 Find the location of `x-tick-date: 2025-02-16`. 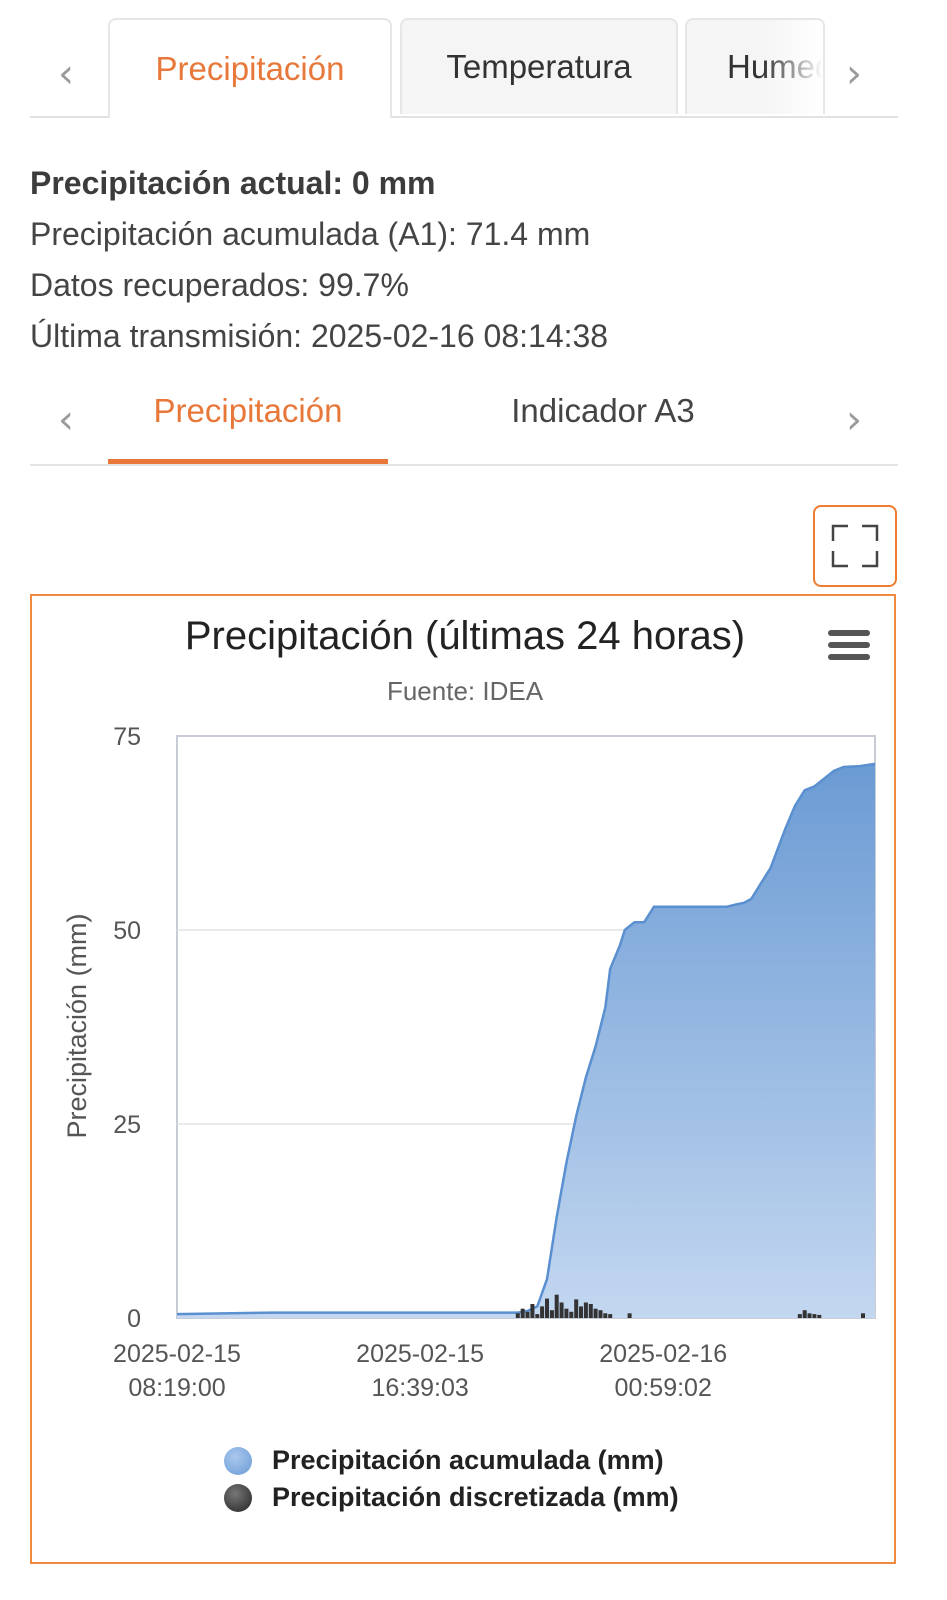

x-tick-date: 2025-02-16 is located at coordinates (663, 1354).